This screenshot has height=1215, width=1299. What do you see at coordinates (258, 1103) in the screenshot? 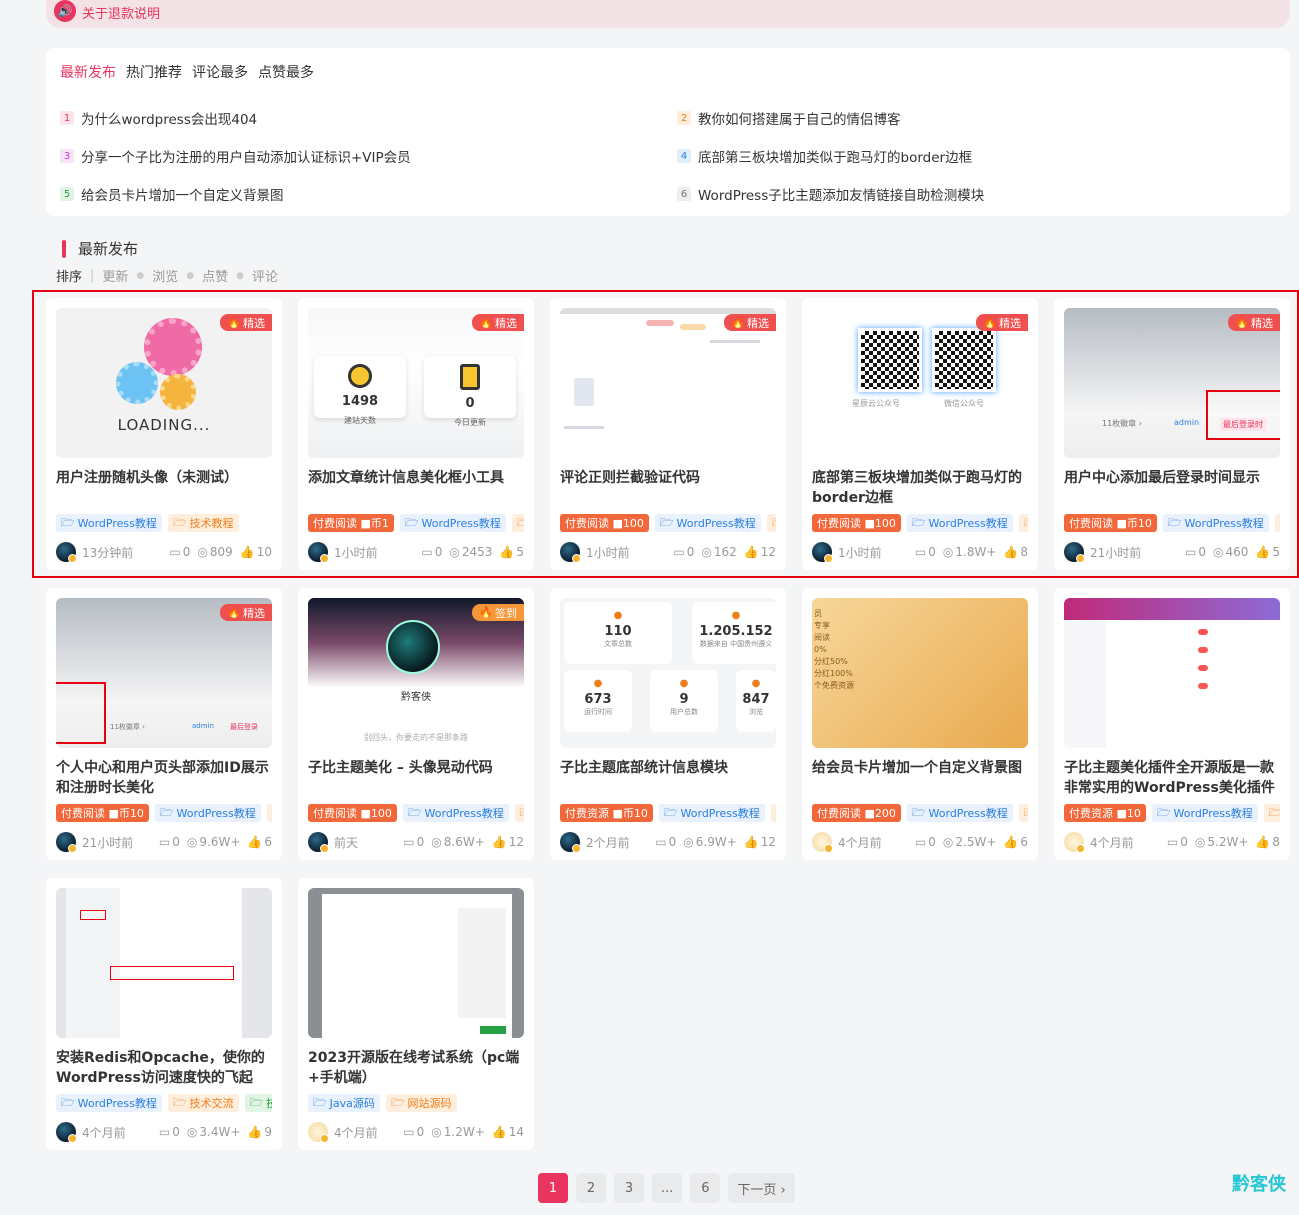
I see `tag: 🗁 技` at bounding box center [258, 1103].